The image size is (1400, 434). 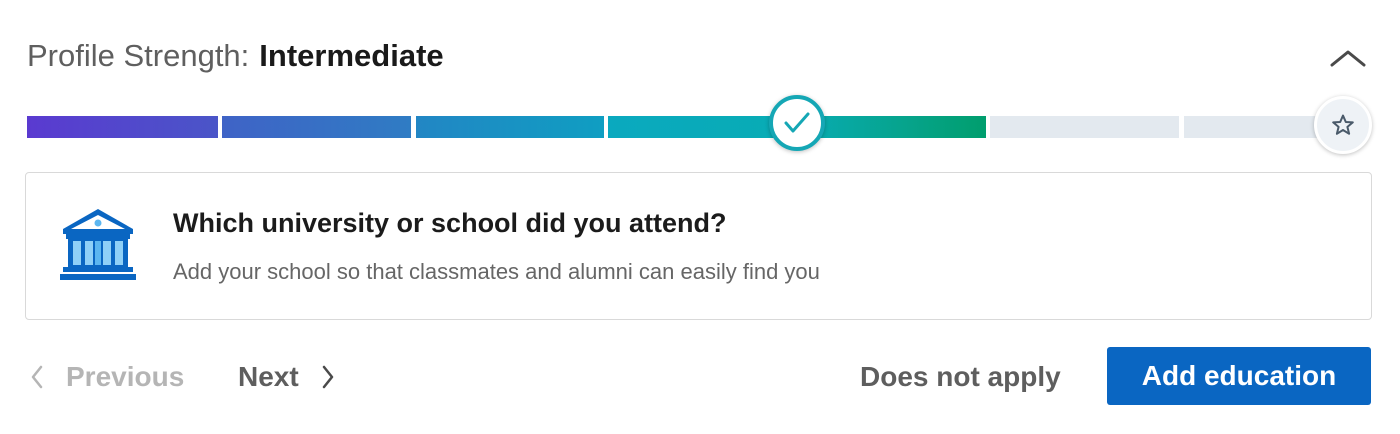 I want to click on next-label: Next, so click(x=268, y=376).